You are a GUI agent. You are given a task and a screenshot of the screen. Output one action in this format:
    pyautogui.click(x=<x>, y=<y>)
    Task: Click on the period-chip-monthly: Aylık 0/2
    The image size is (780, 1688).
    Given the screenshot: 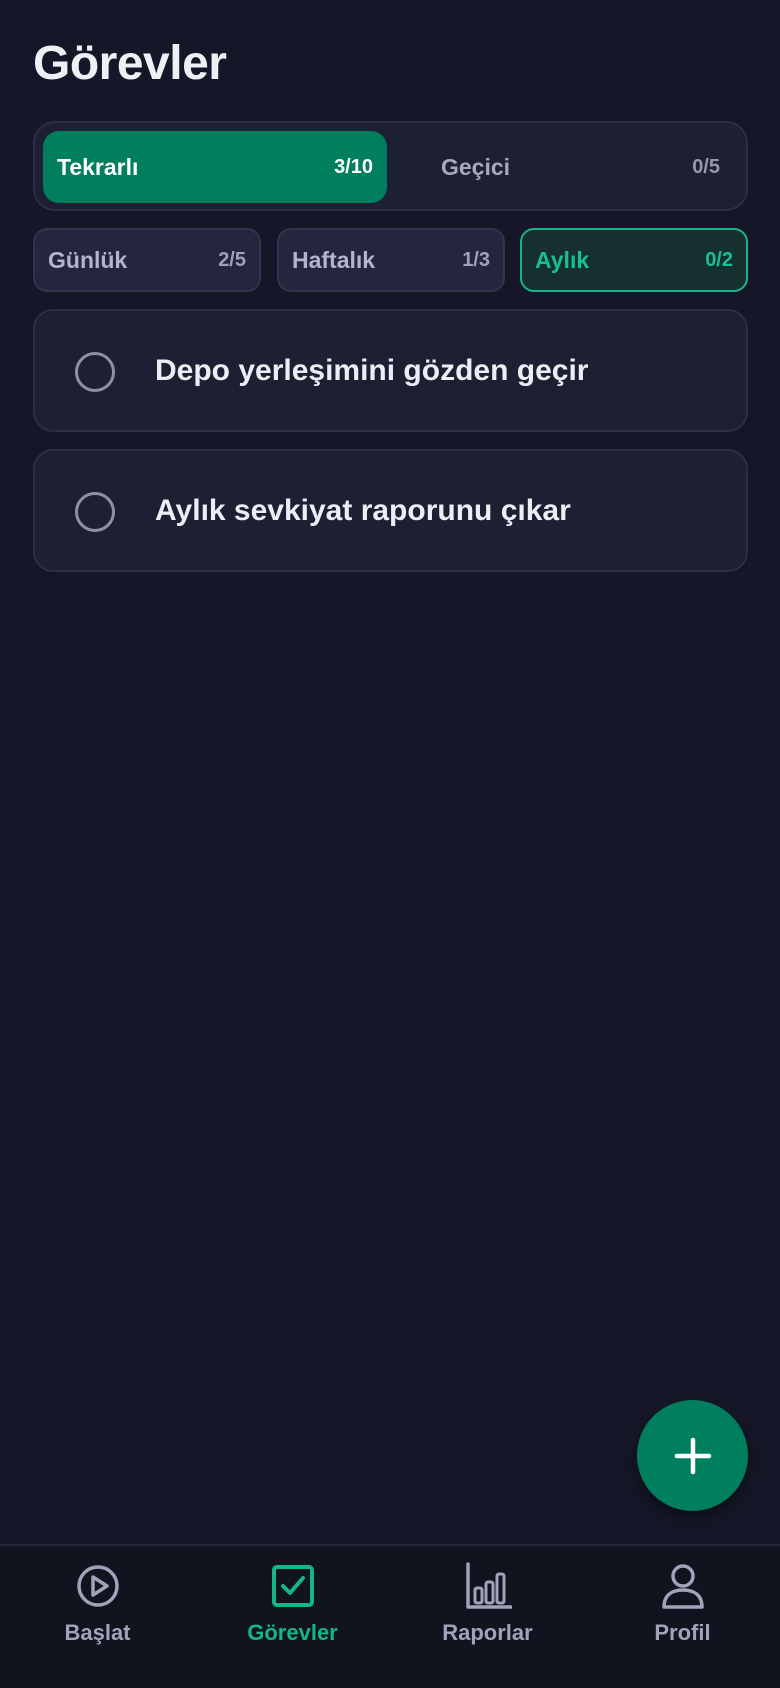 What is the action you would take?
    pyautogui.click(x=634, y=260)
    